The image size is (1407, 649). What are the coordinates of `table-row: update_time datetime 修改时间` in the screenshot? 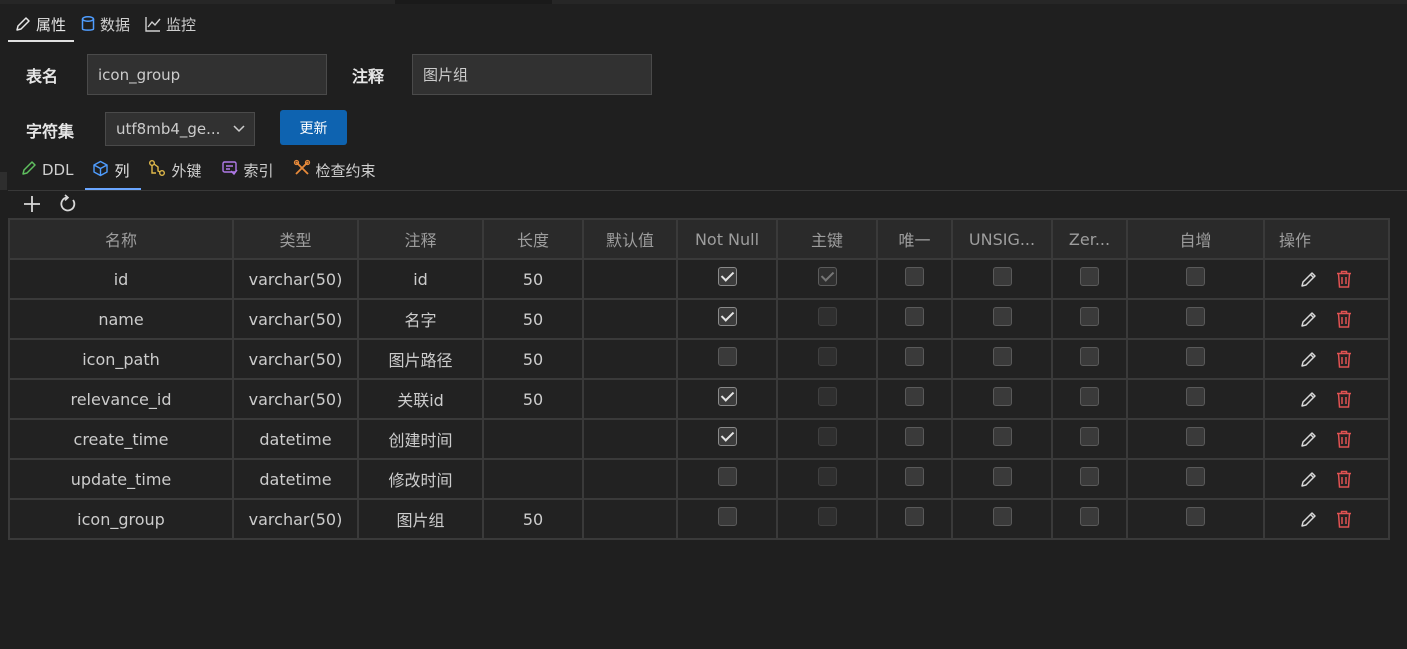 It's located at (699, 479).